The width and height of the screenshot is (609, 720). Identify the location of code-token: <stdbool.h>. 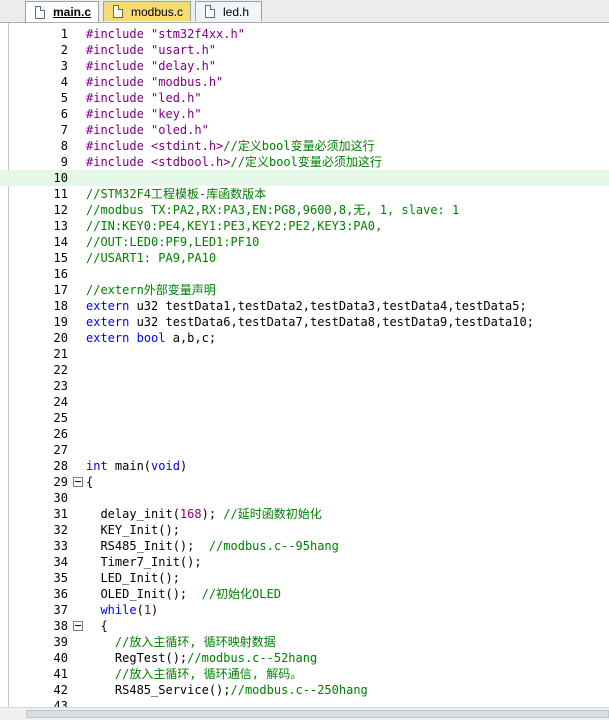
(191, 162).